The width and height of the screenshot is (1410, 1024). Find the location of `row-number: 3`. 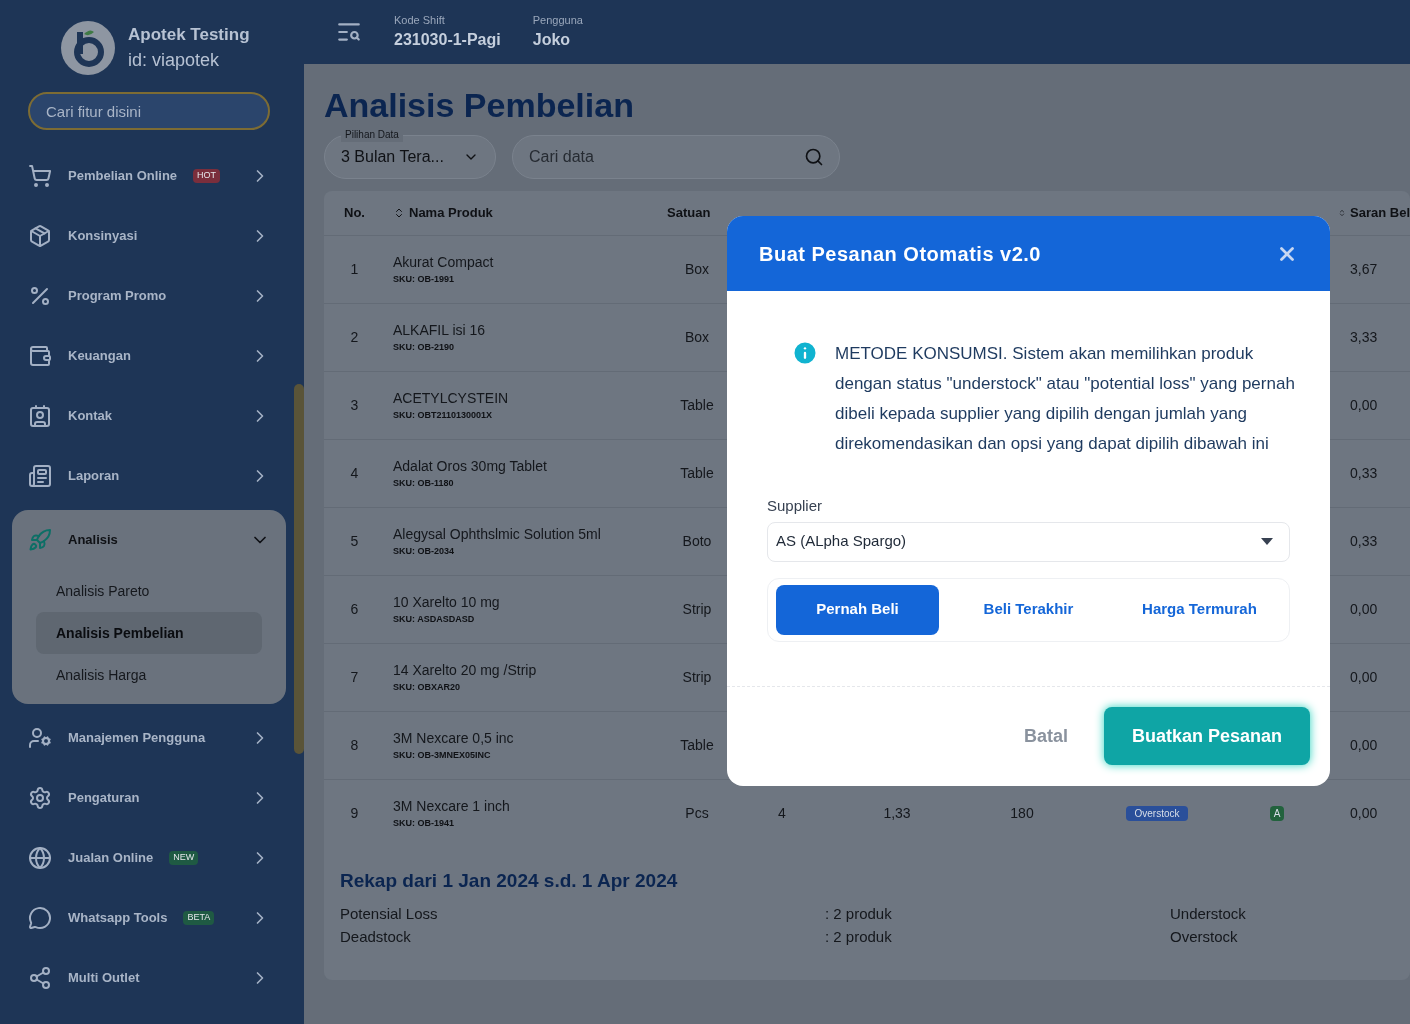

row-number: 3 is located at coordinates (354, 405).